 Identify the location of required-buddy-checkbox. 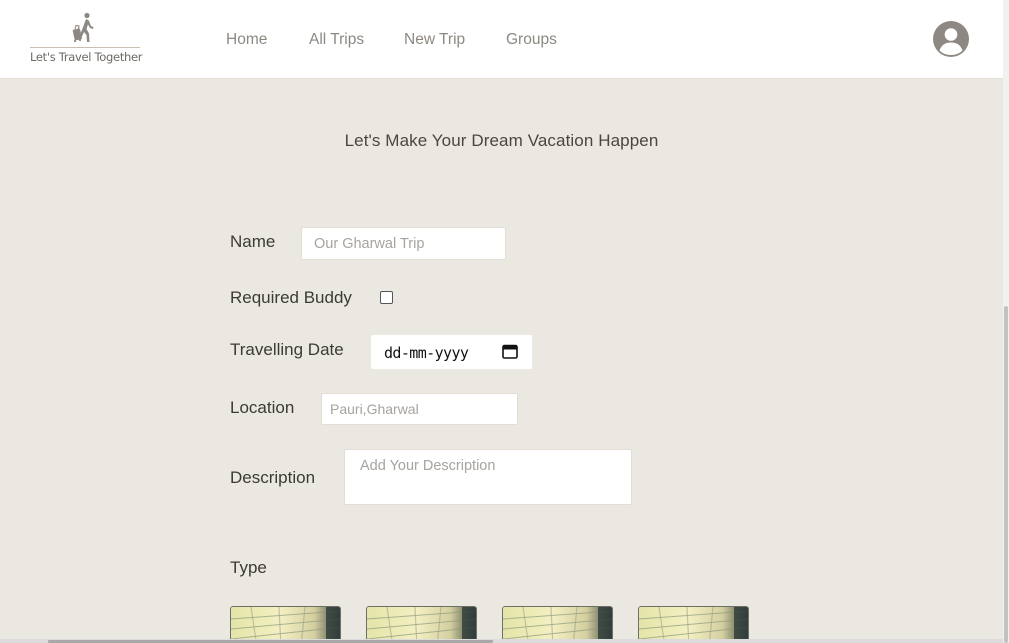
(386, 297).